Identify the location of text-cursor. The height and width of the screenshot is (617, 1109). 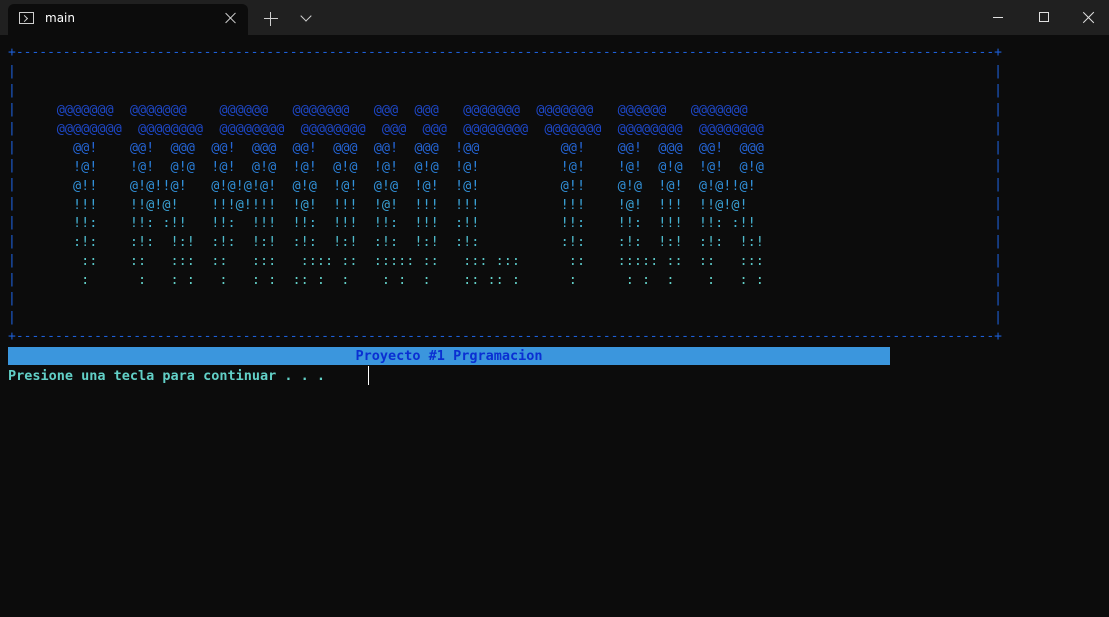
(368, 375).